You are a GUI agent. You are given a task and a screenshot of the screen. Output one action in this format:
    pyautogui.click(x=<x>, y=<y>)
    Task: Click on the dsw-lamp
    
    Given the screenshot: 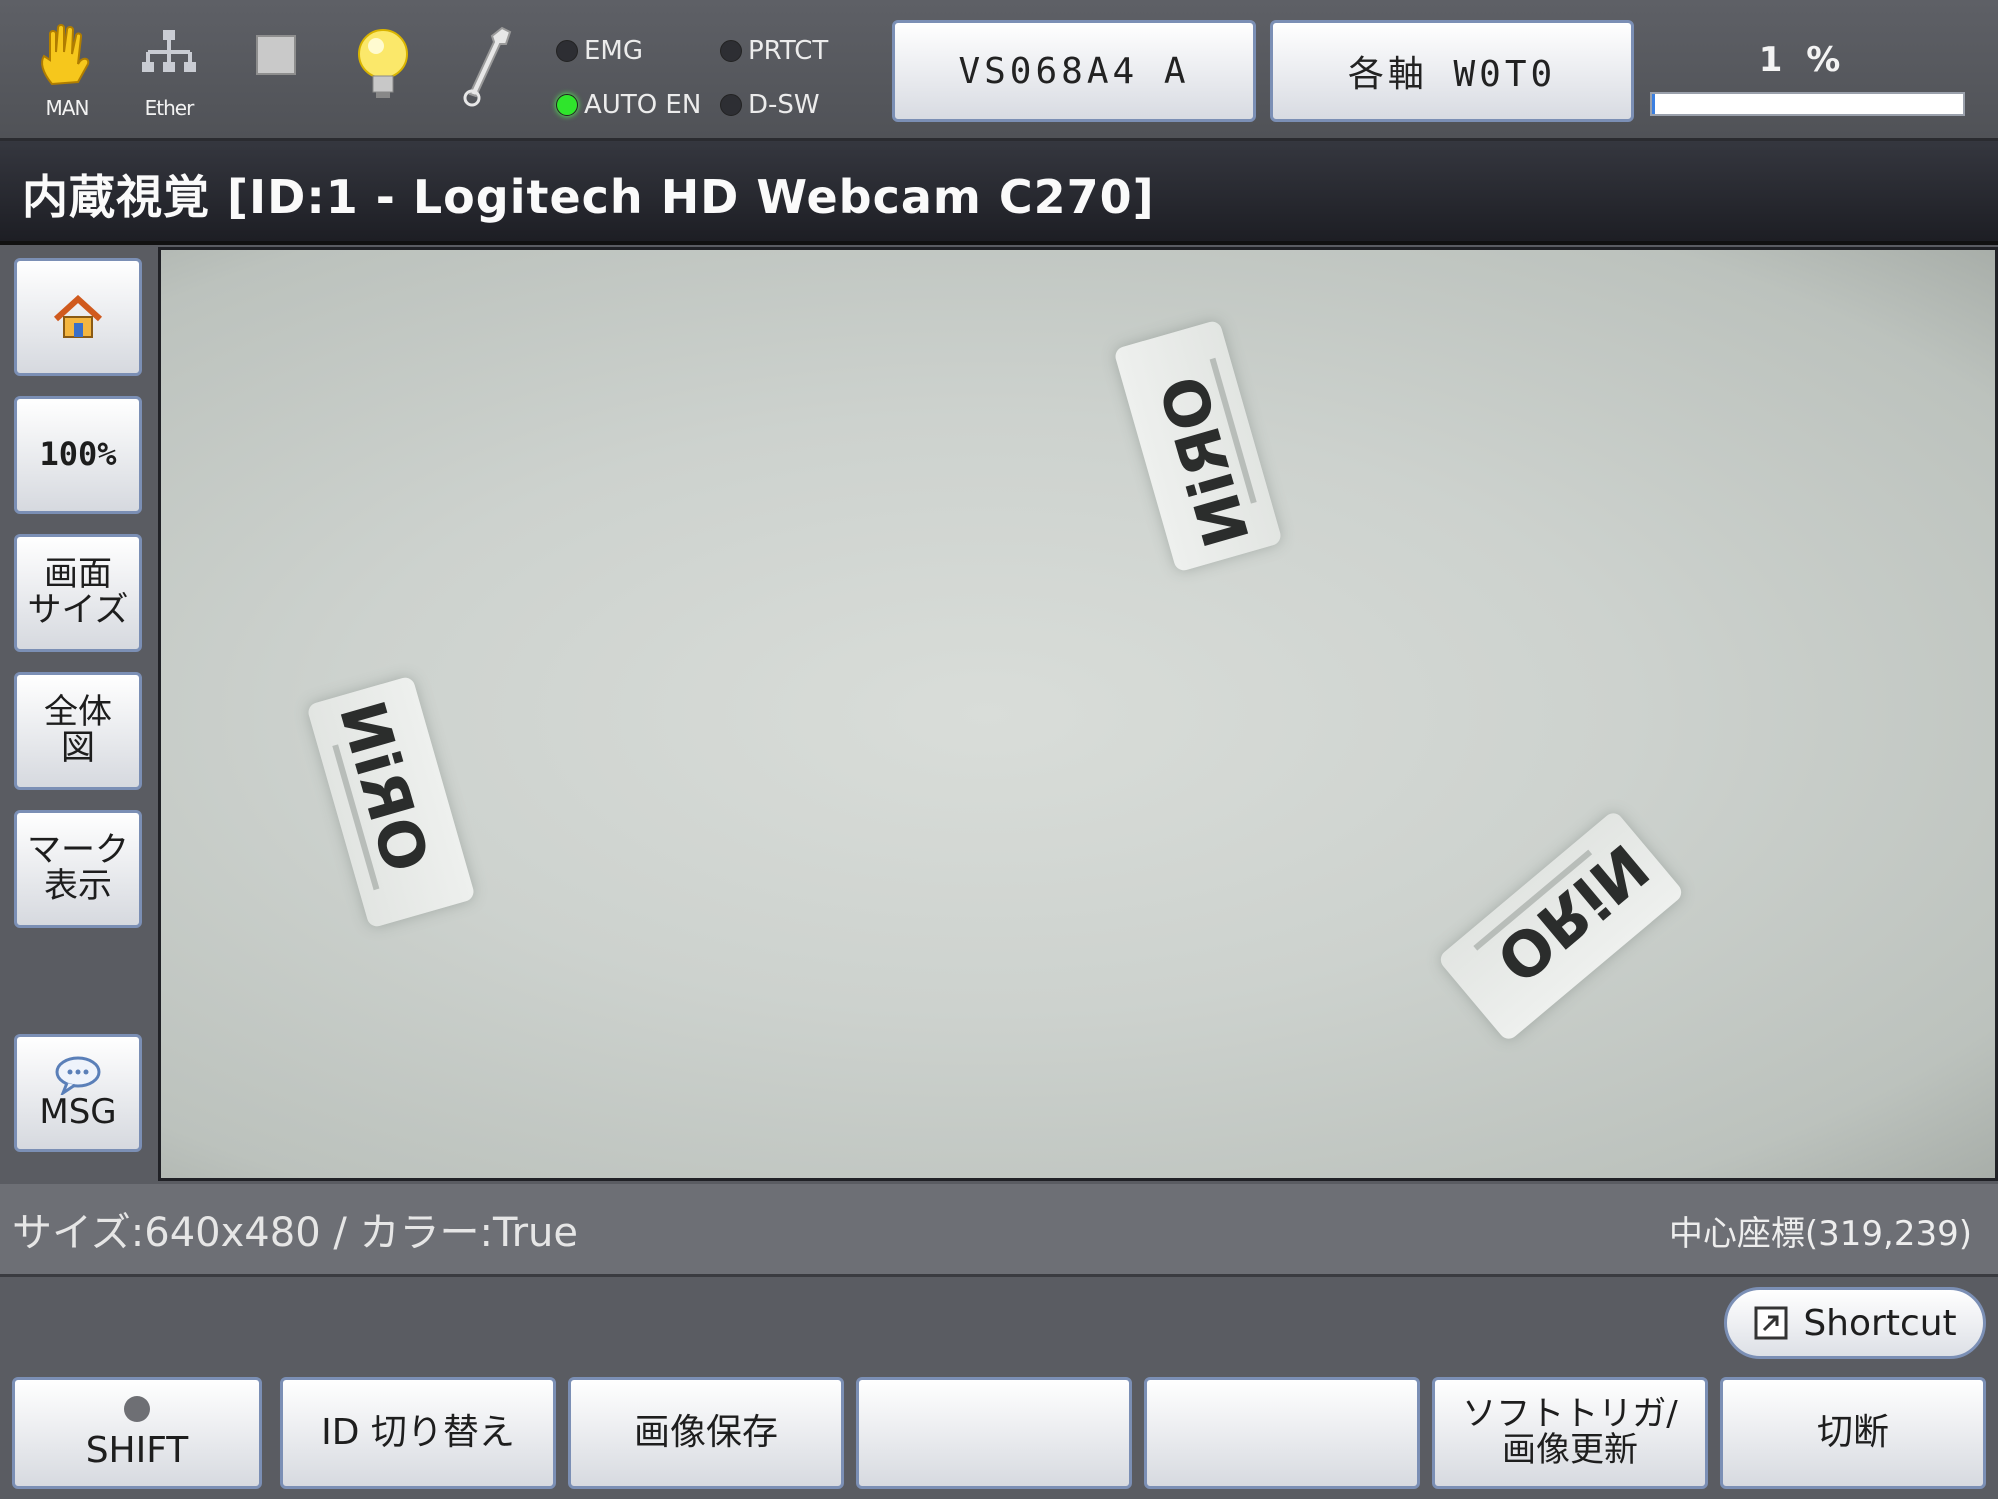 What is the action you would take?
    pyautogui.click(x=731, y=105)
    